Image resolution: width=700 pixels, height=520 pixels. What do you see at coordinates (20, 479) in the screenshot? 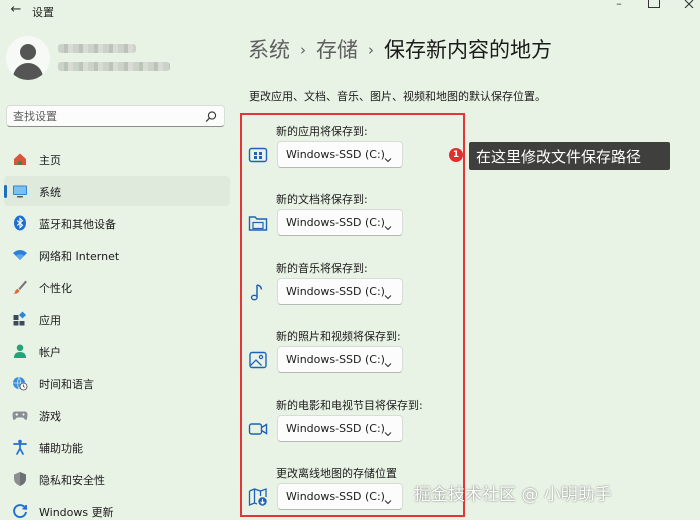
I see `shield-icon` at bounding box center [20, 479].